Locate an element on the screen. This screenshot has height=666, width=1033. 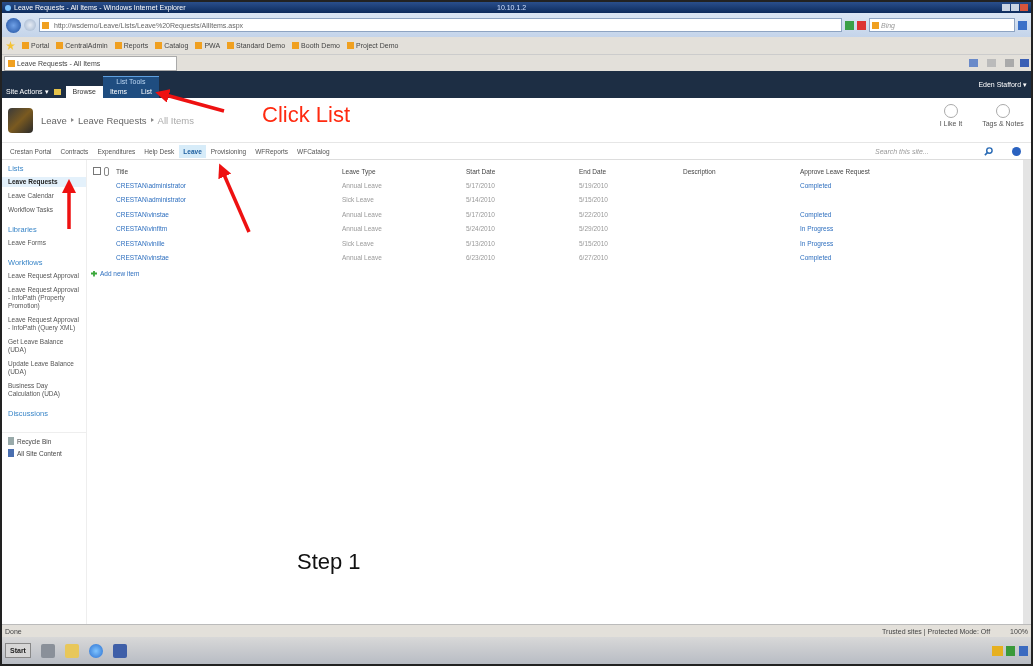
folder-icon is located at coordinates (57, 92).